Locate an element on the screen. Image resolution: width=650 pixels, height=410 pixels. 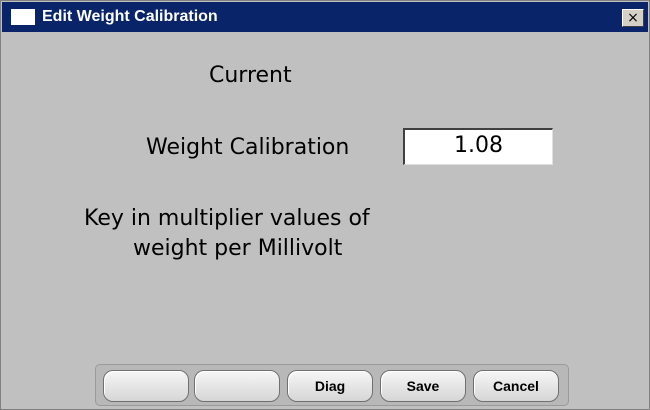
weight-calibration-input: 1.08 is located at coordinates (478, 146).